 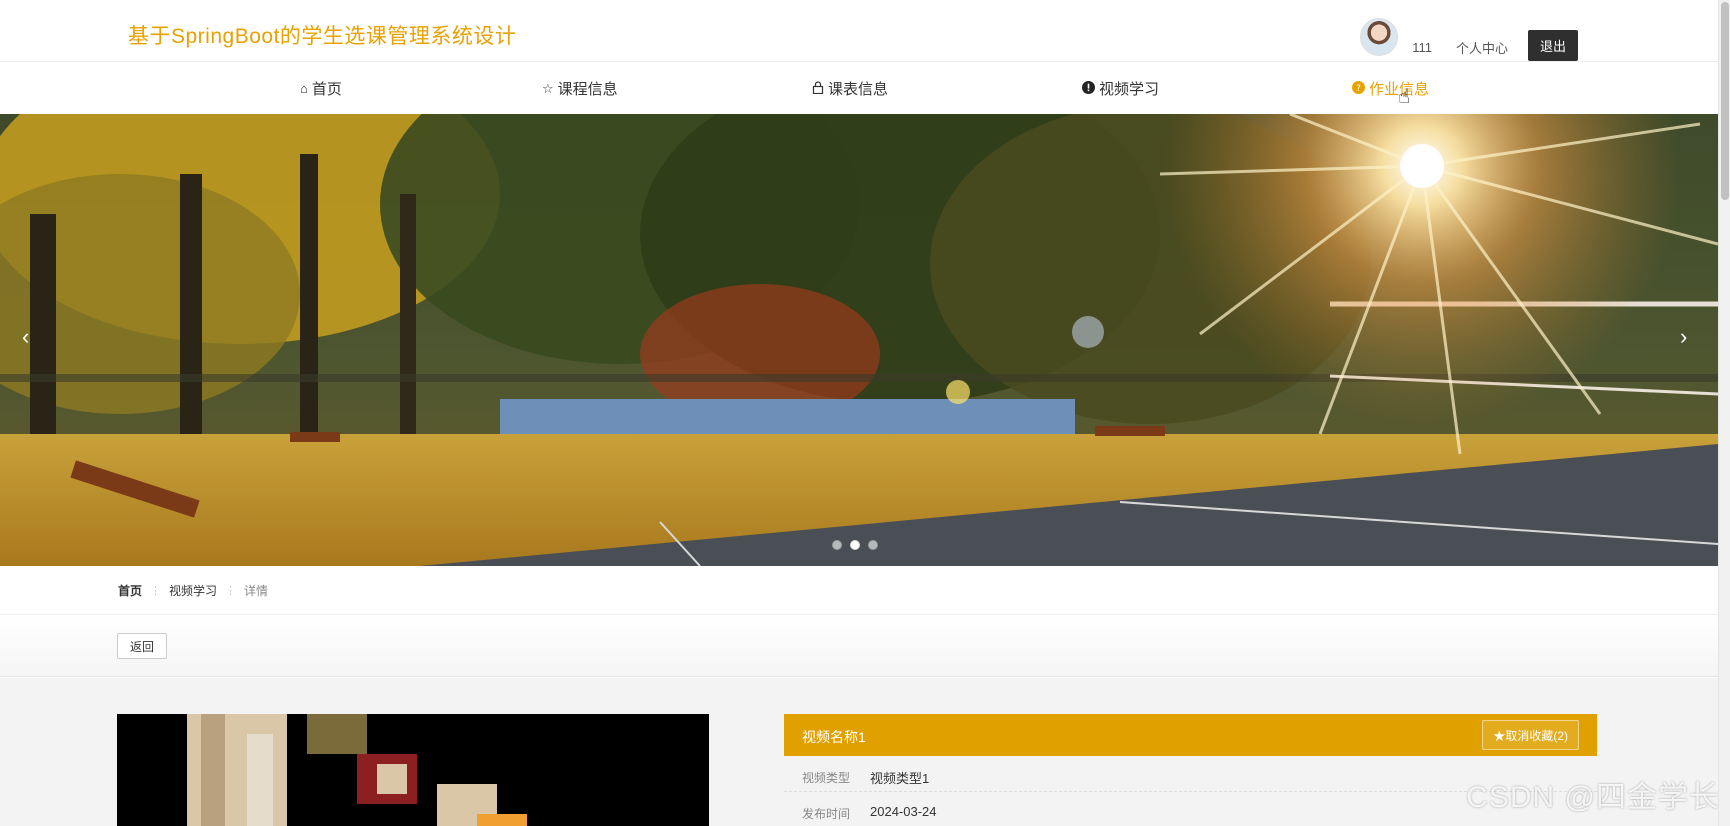 What do you see at coordinates (834, 737) in the screenshot?
I see `video-title: 视频名称1` at bounding box center [834, 737].